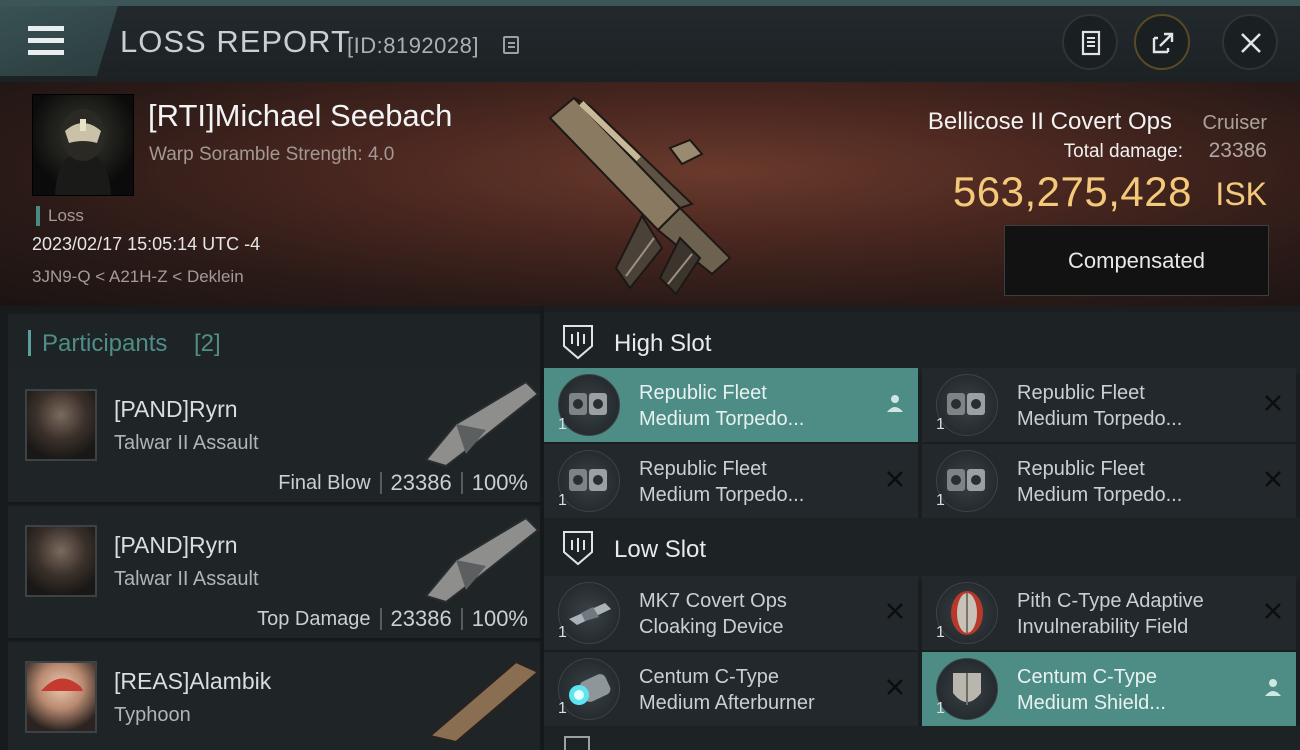 This screenshot has height=750, width=1300. What do you see at coordinates (578, 342) in the screenshot?
I see `high-slot-icon` at bounding box center [578, 342].